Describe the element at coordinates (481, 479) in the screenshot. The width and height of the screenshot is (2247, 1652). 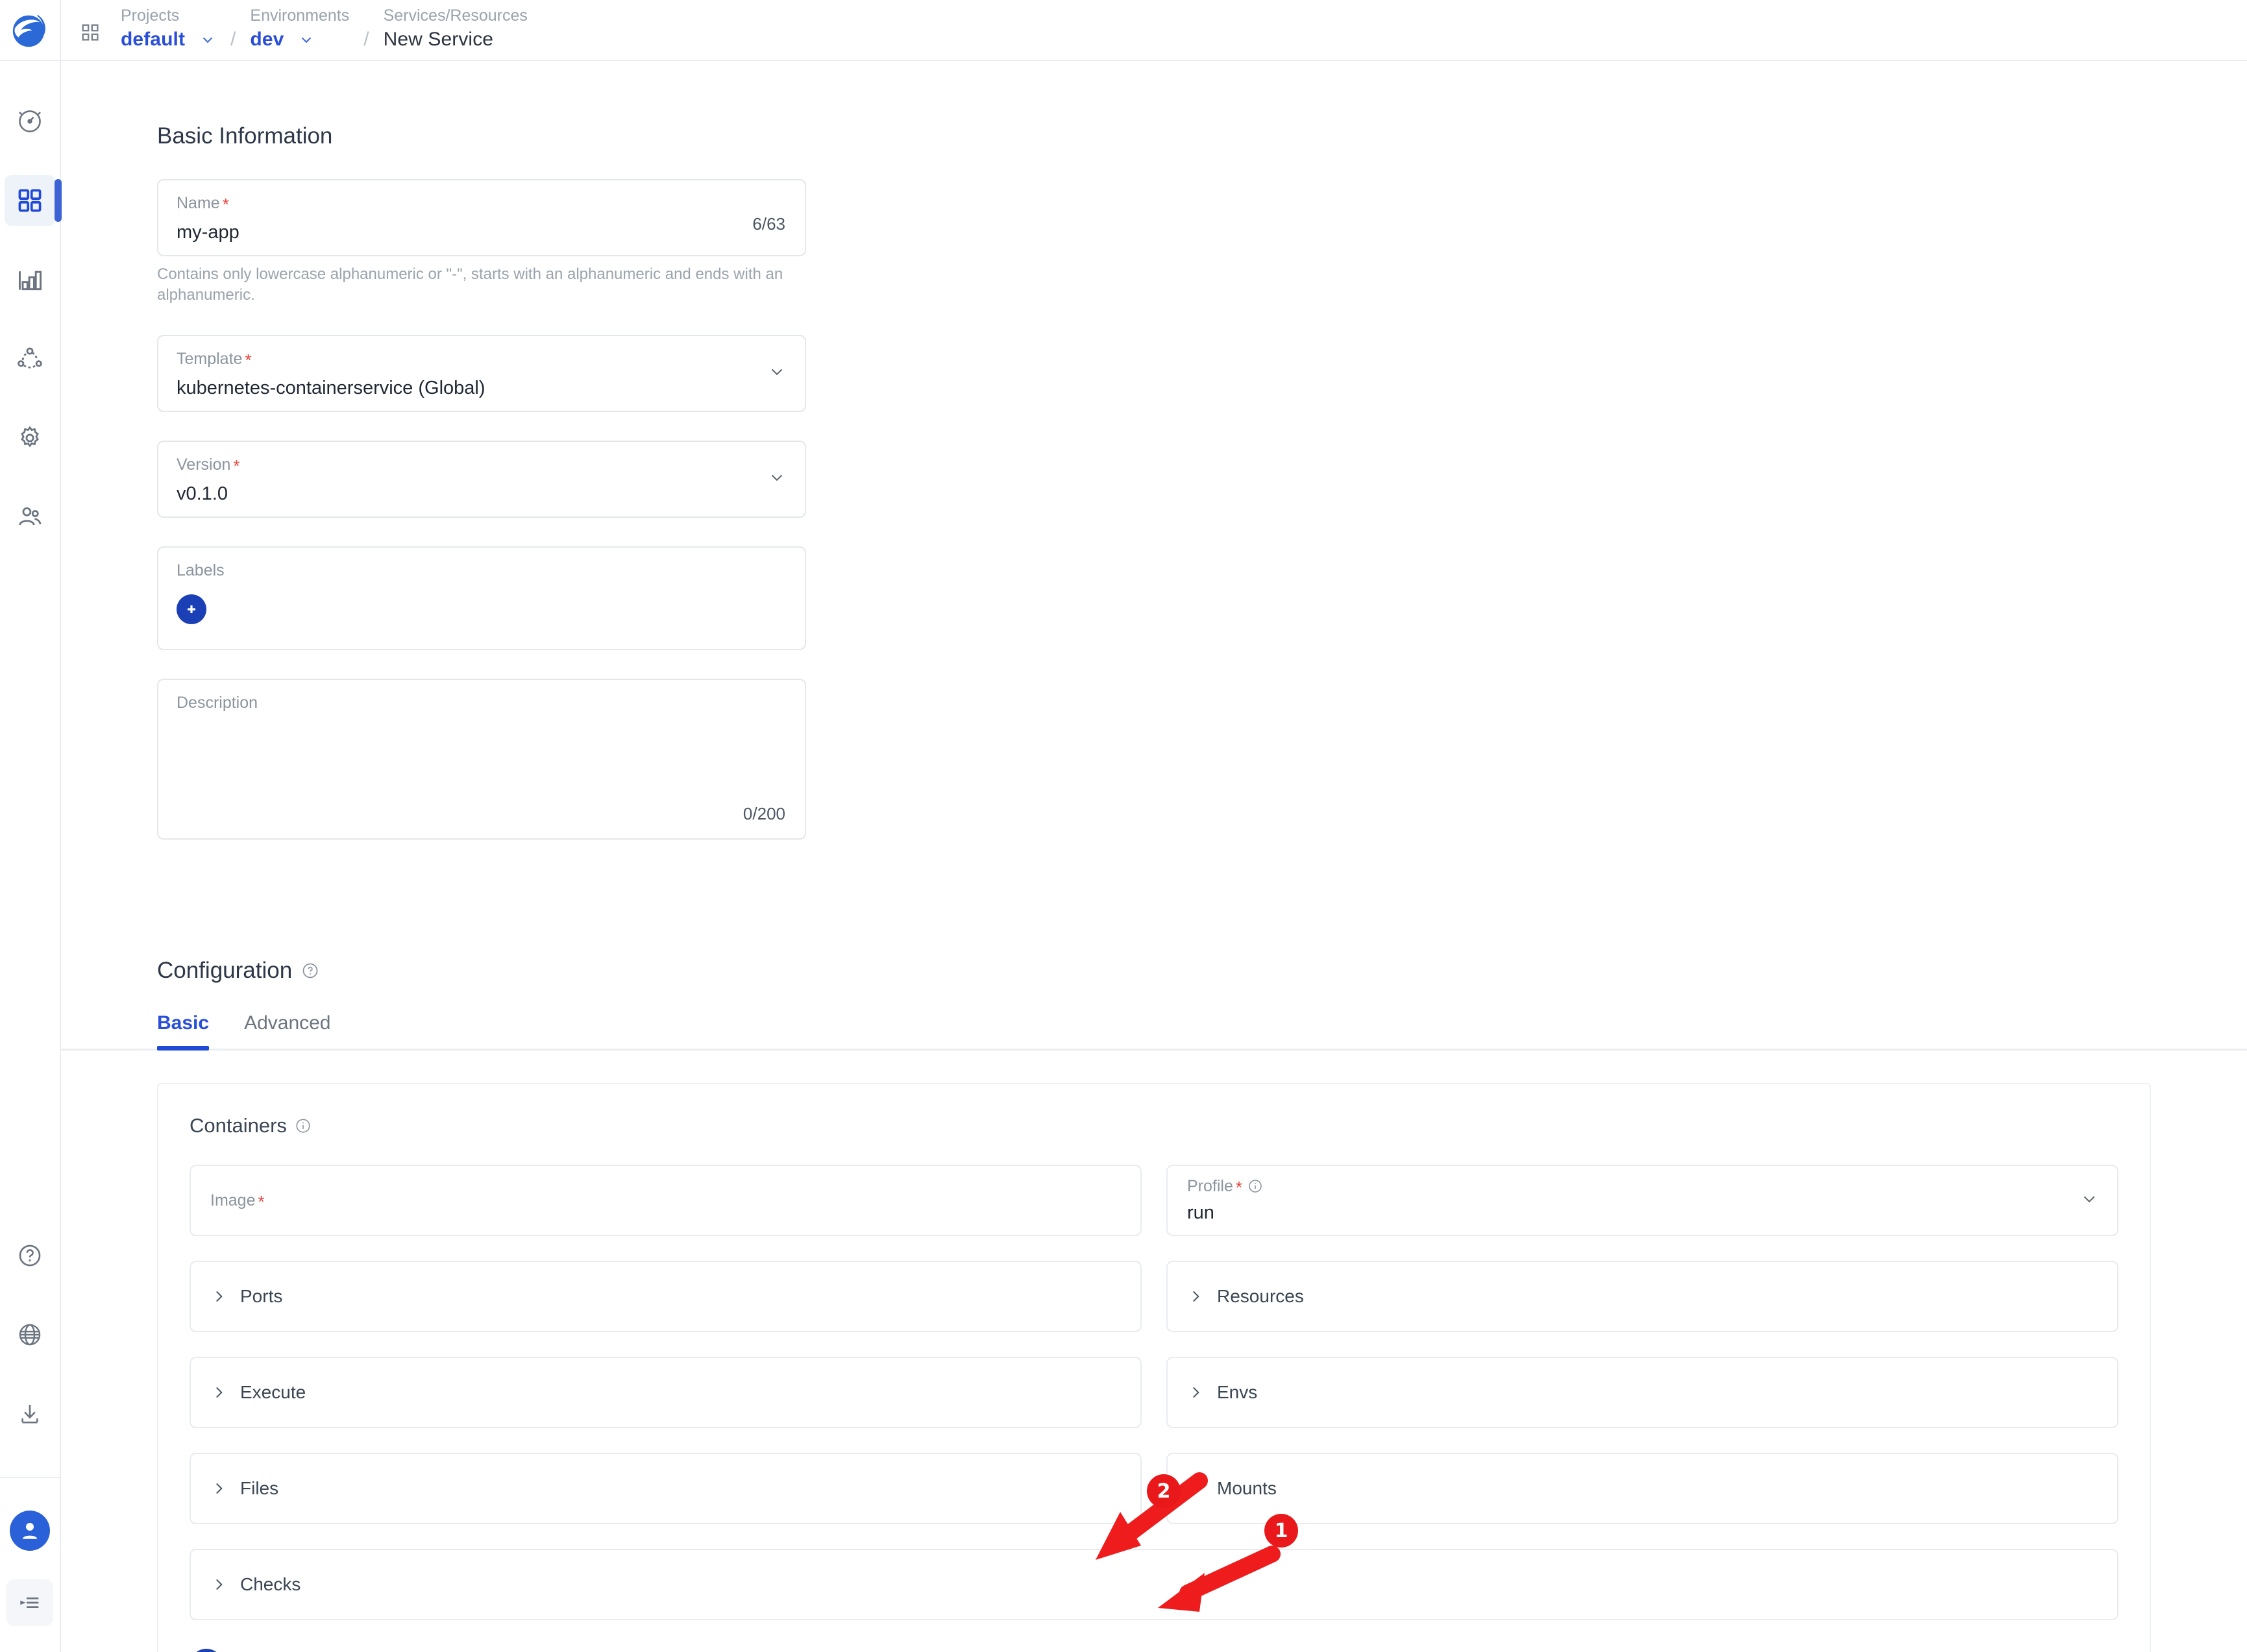
I see `version-field: Version * v0.1.0` at that location.